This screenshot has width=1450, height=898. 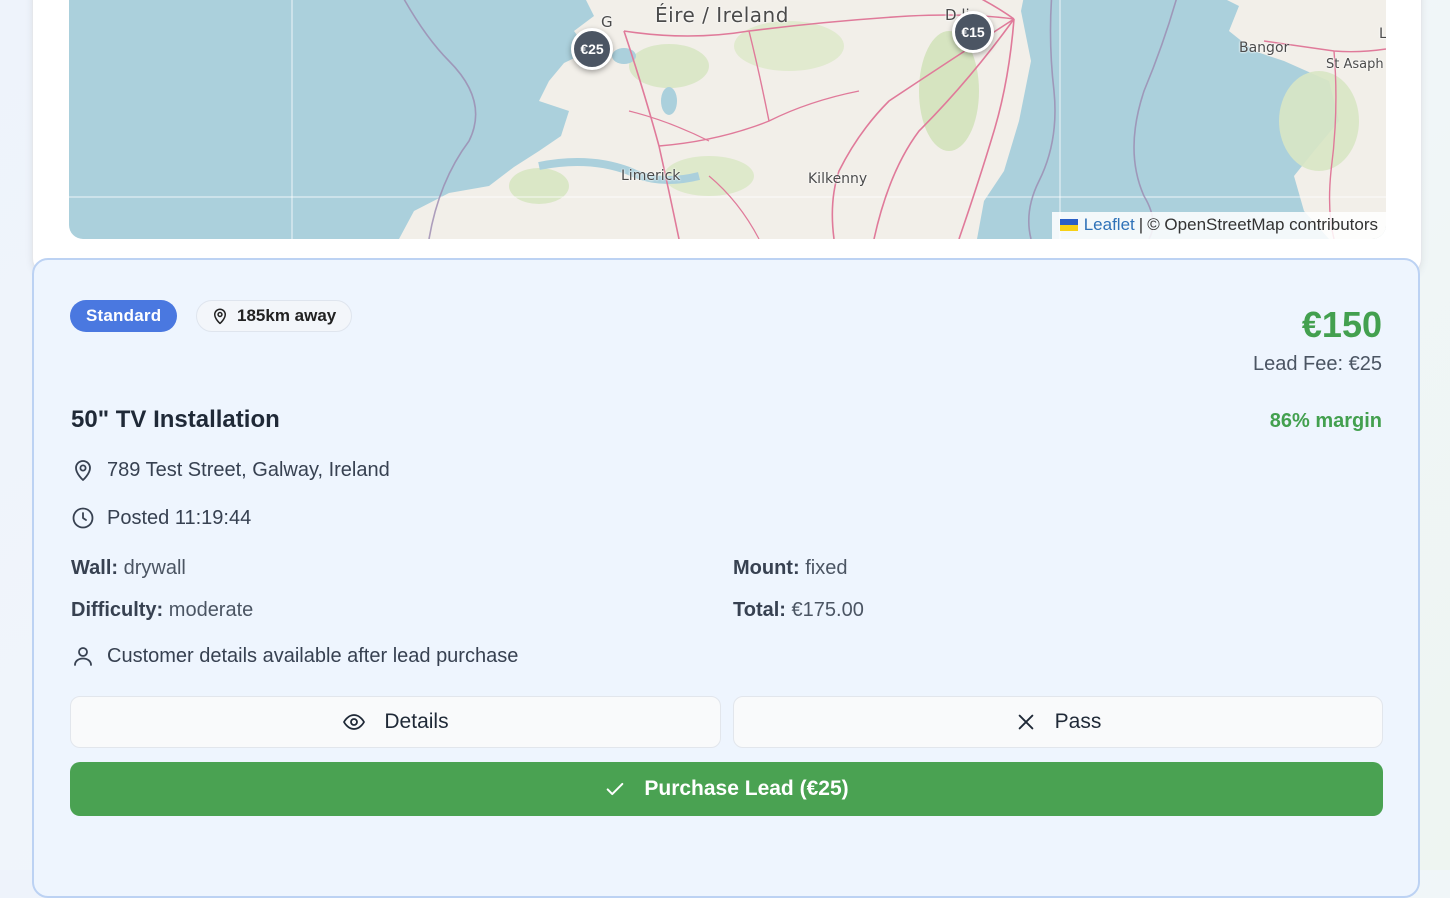 What do you see at coordinates (826, 568) in the screenshot?
I see `spec-mount-value: fixed` at bounding box center [826, 568].